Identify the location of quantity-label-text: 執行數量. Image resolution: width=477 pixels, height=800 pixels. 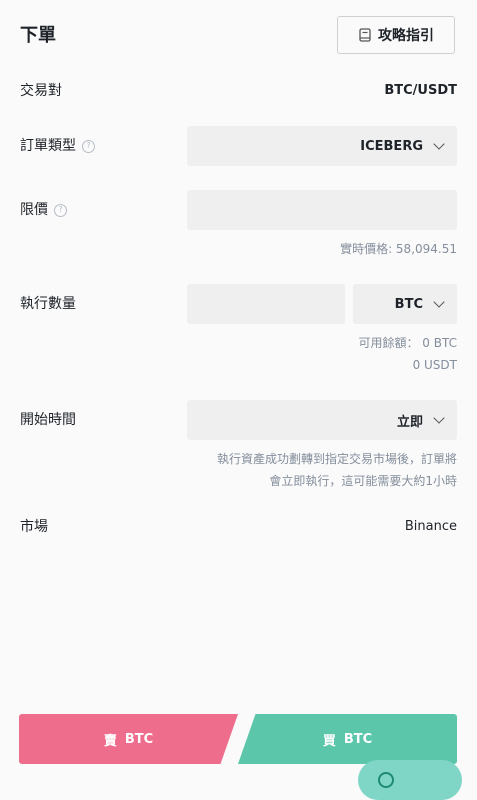
(48, 304).